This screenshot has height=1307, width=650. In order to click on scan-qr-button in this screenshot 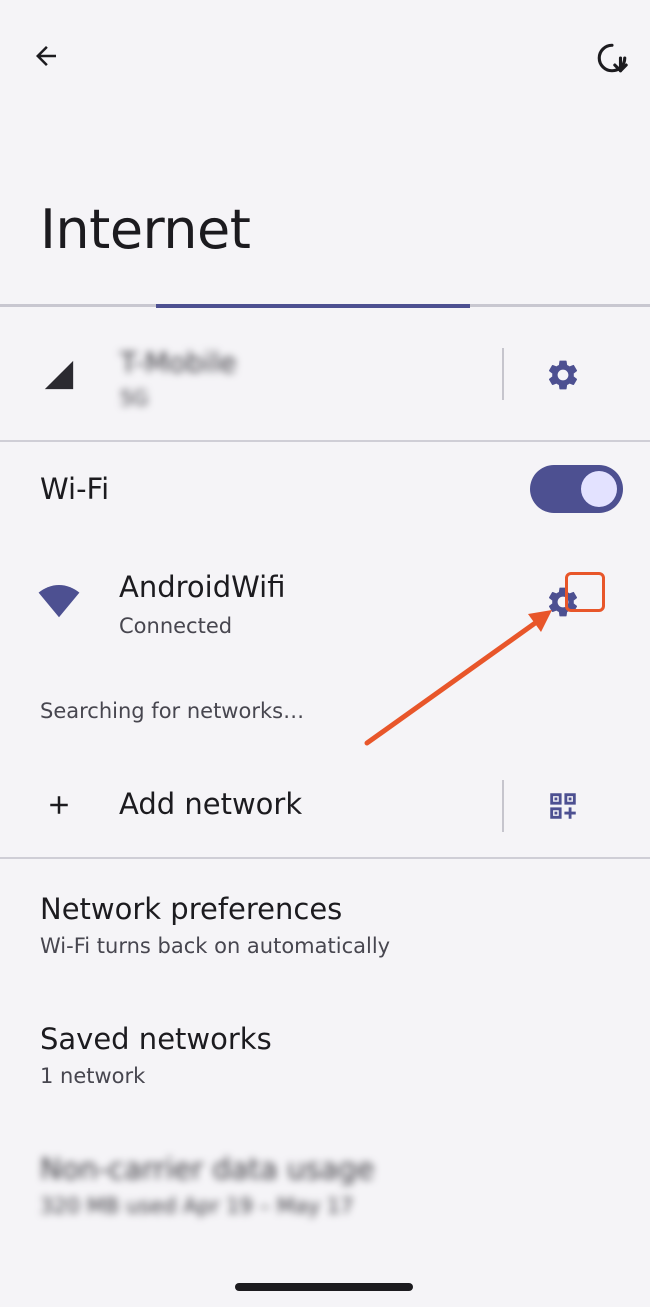, I will do `click(563, 806)`.